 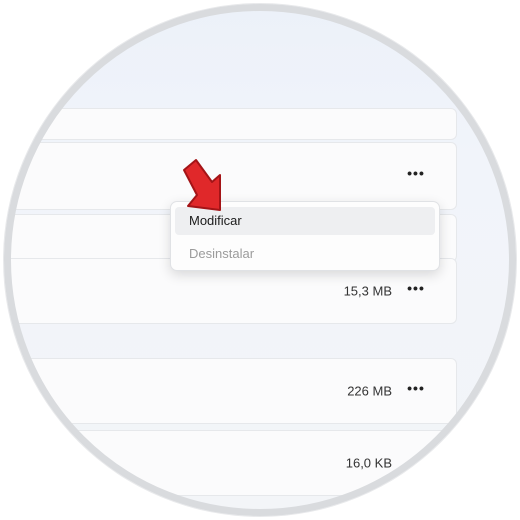 I want to click on annotation-arrow-icon, so click(x=202, y=185).